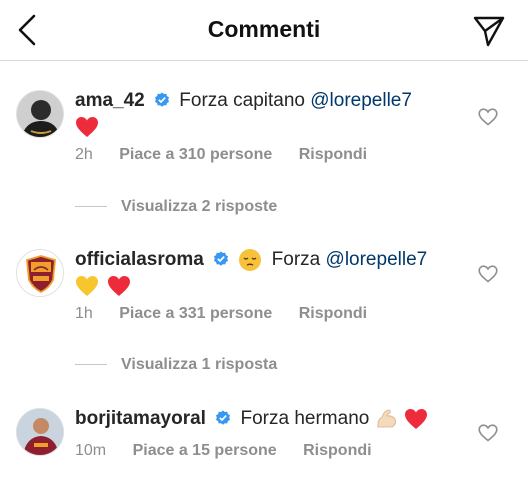 The width and height of the screenshot is (528, 488). Describe the element at coordinates (205, 450) in the screenshot. I see `likes-count: Piace a 15 persone` at that location.